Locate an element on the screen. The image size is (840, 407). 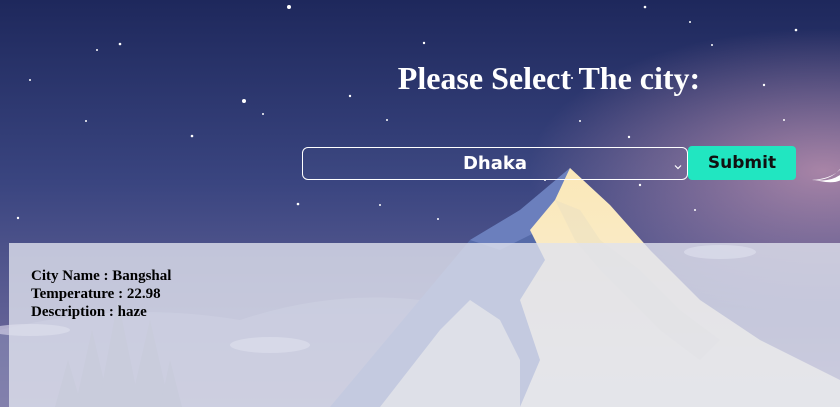
selected-city-label: Dhaka is located at coordinates (495, 163).